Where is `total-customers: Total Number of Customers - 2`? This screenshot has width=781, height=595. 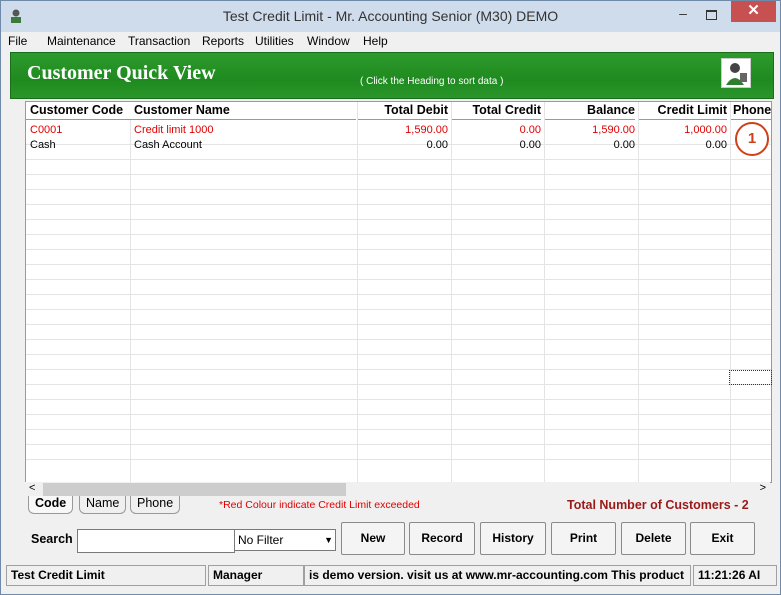
total-customers: Total Number of Customers - 2 is located at coordinates (658, 505).